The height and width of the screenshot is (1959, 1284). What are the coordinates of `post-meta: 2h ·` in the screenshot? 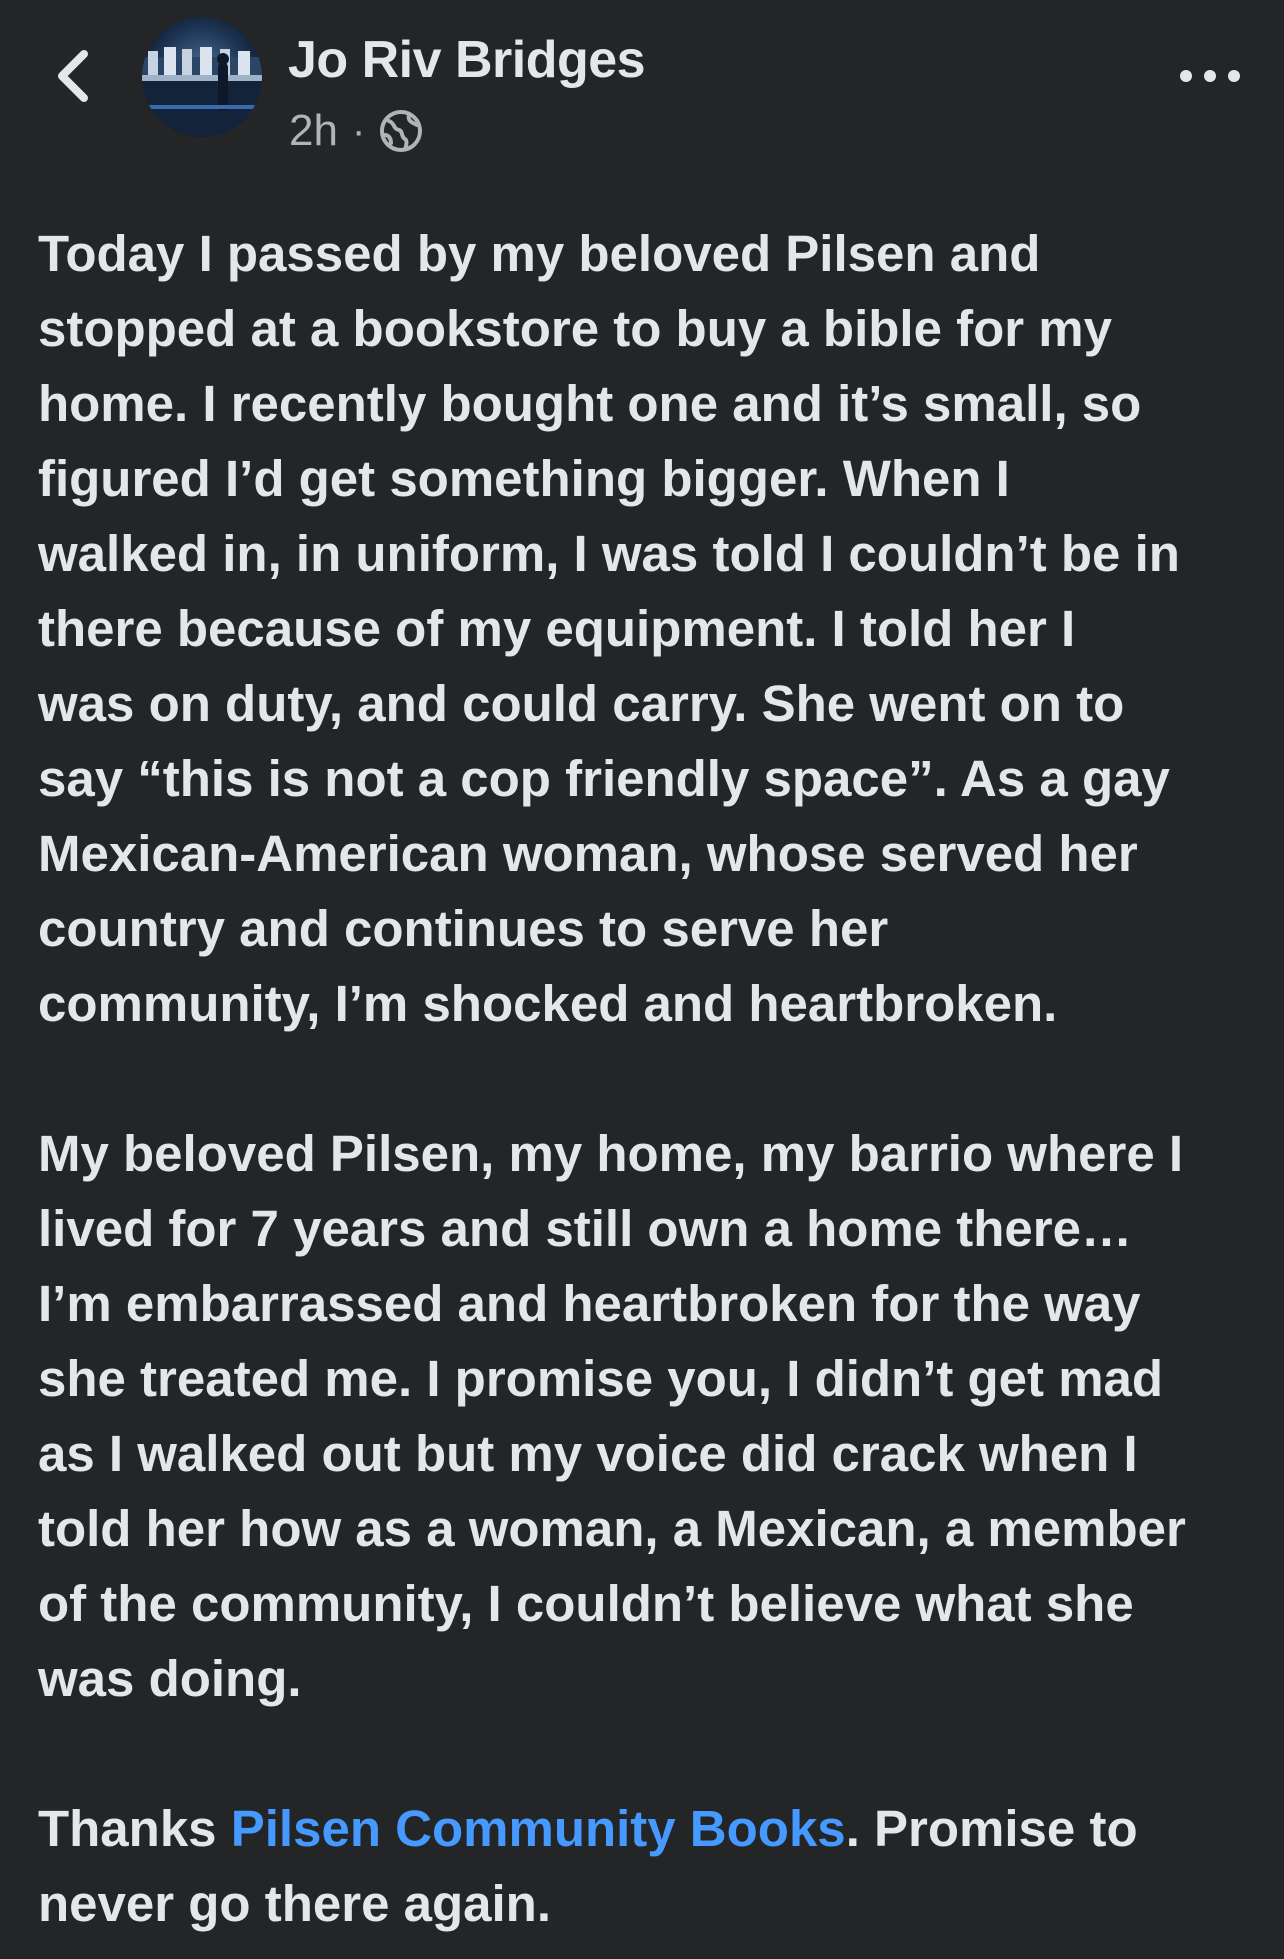 It's located at (356, 131).